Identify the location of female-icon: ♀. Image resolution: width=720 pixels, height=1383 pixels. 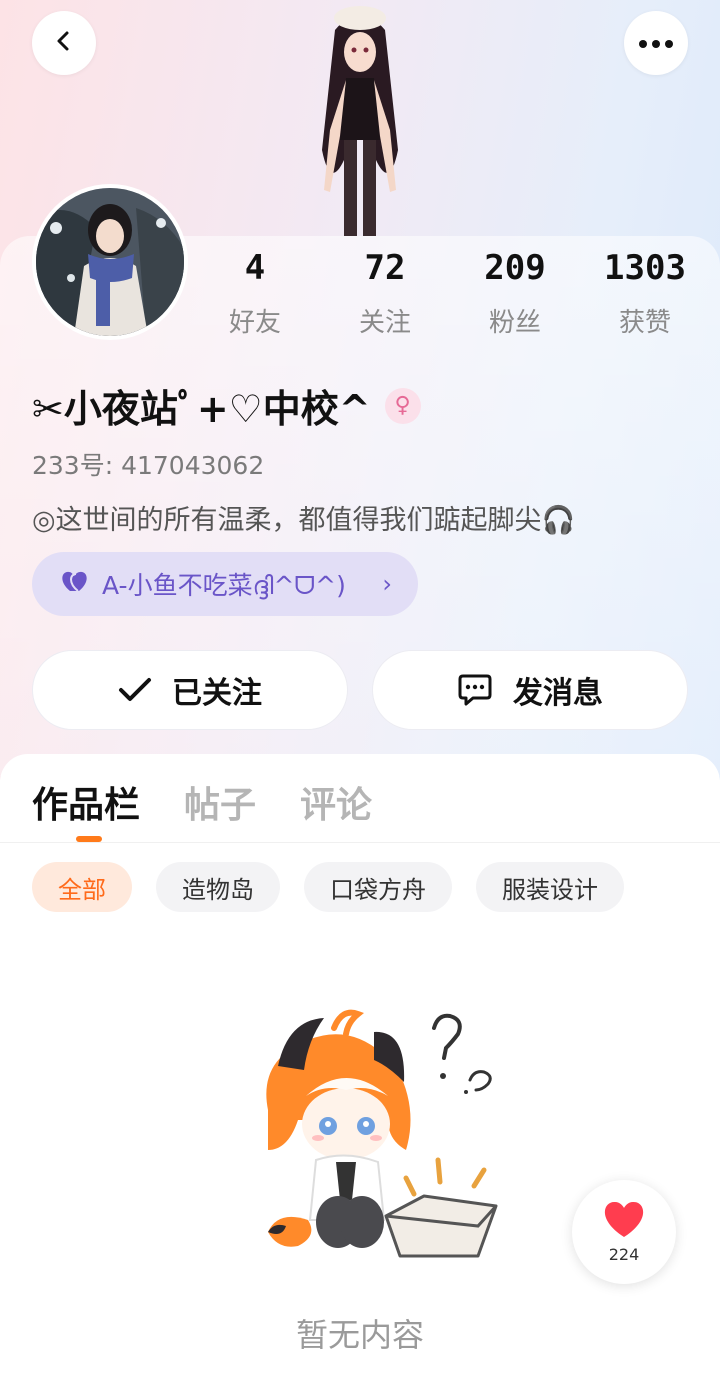
(402, 405).